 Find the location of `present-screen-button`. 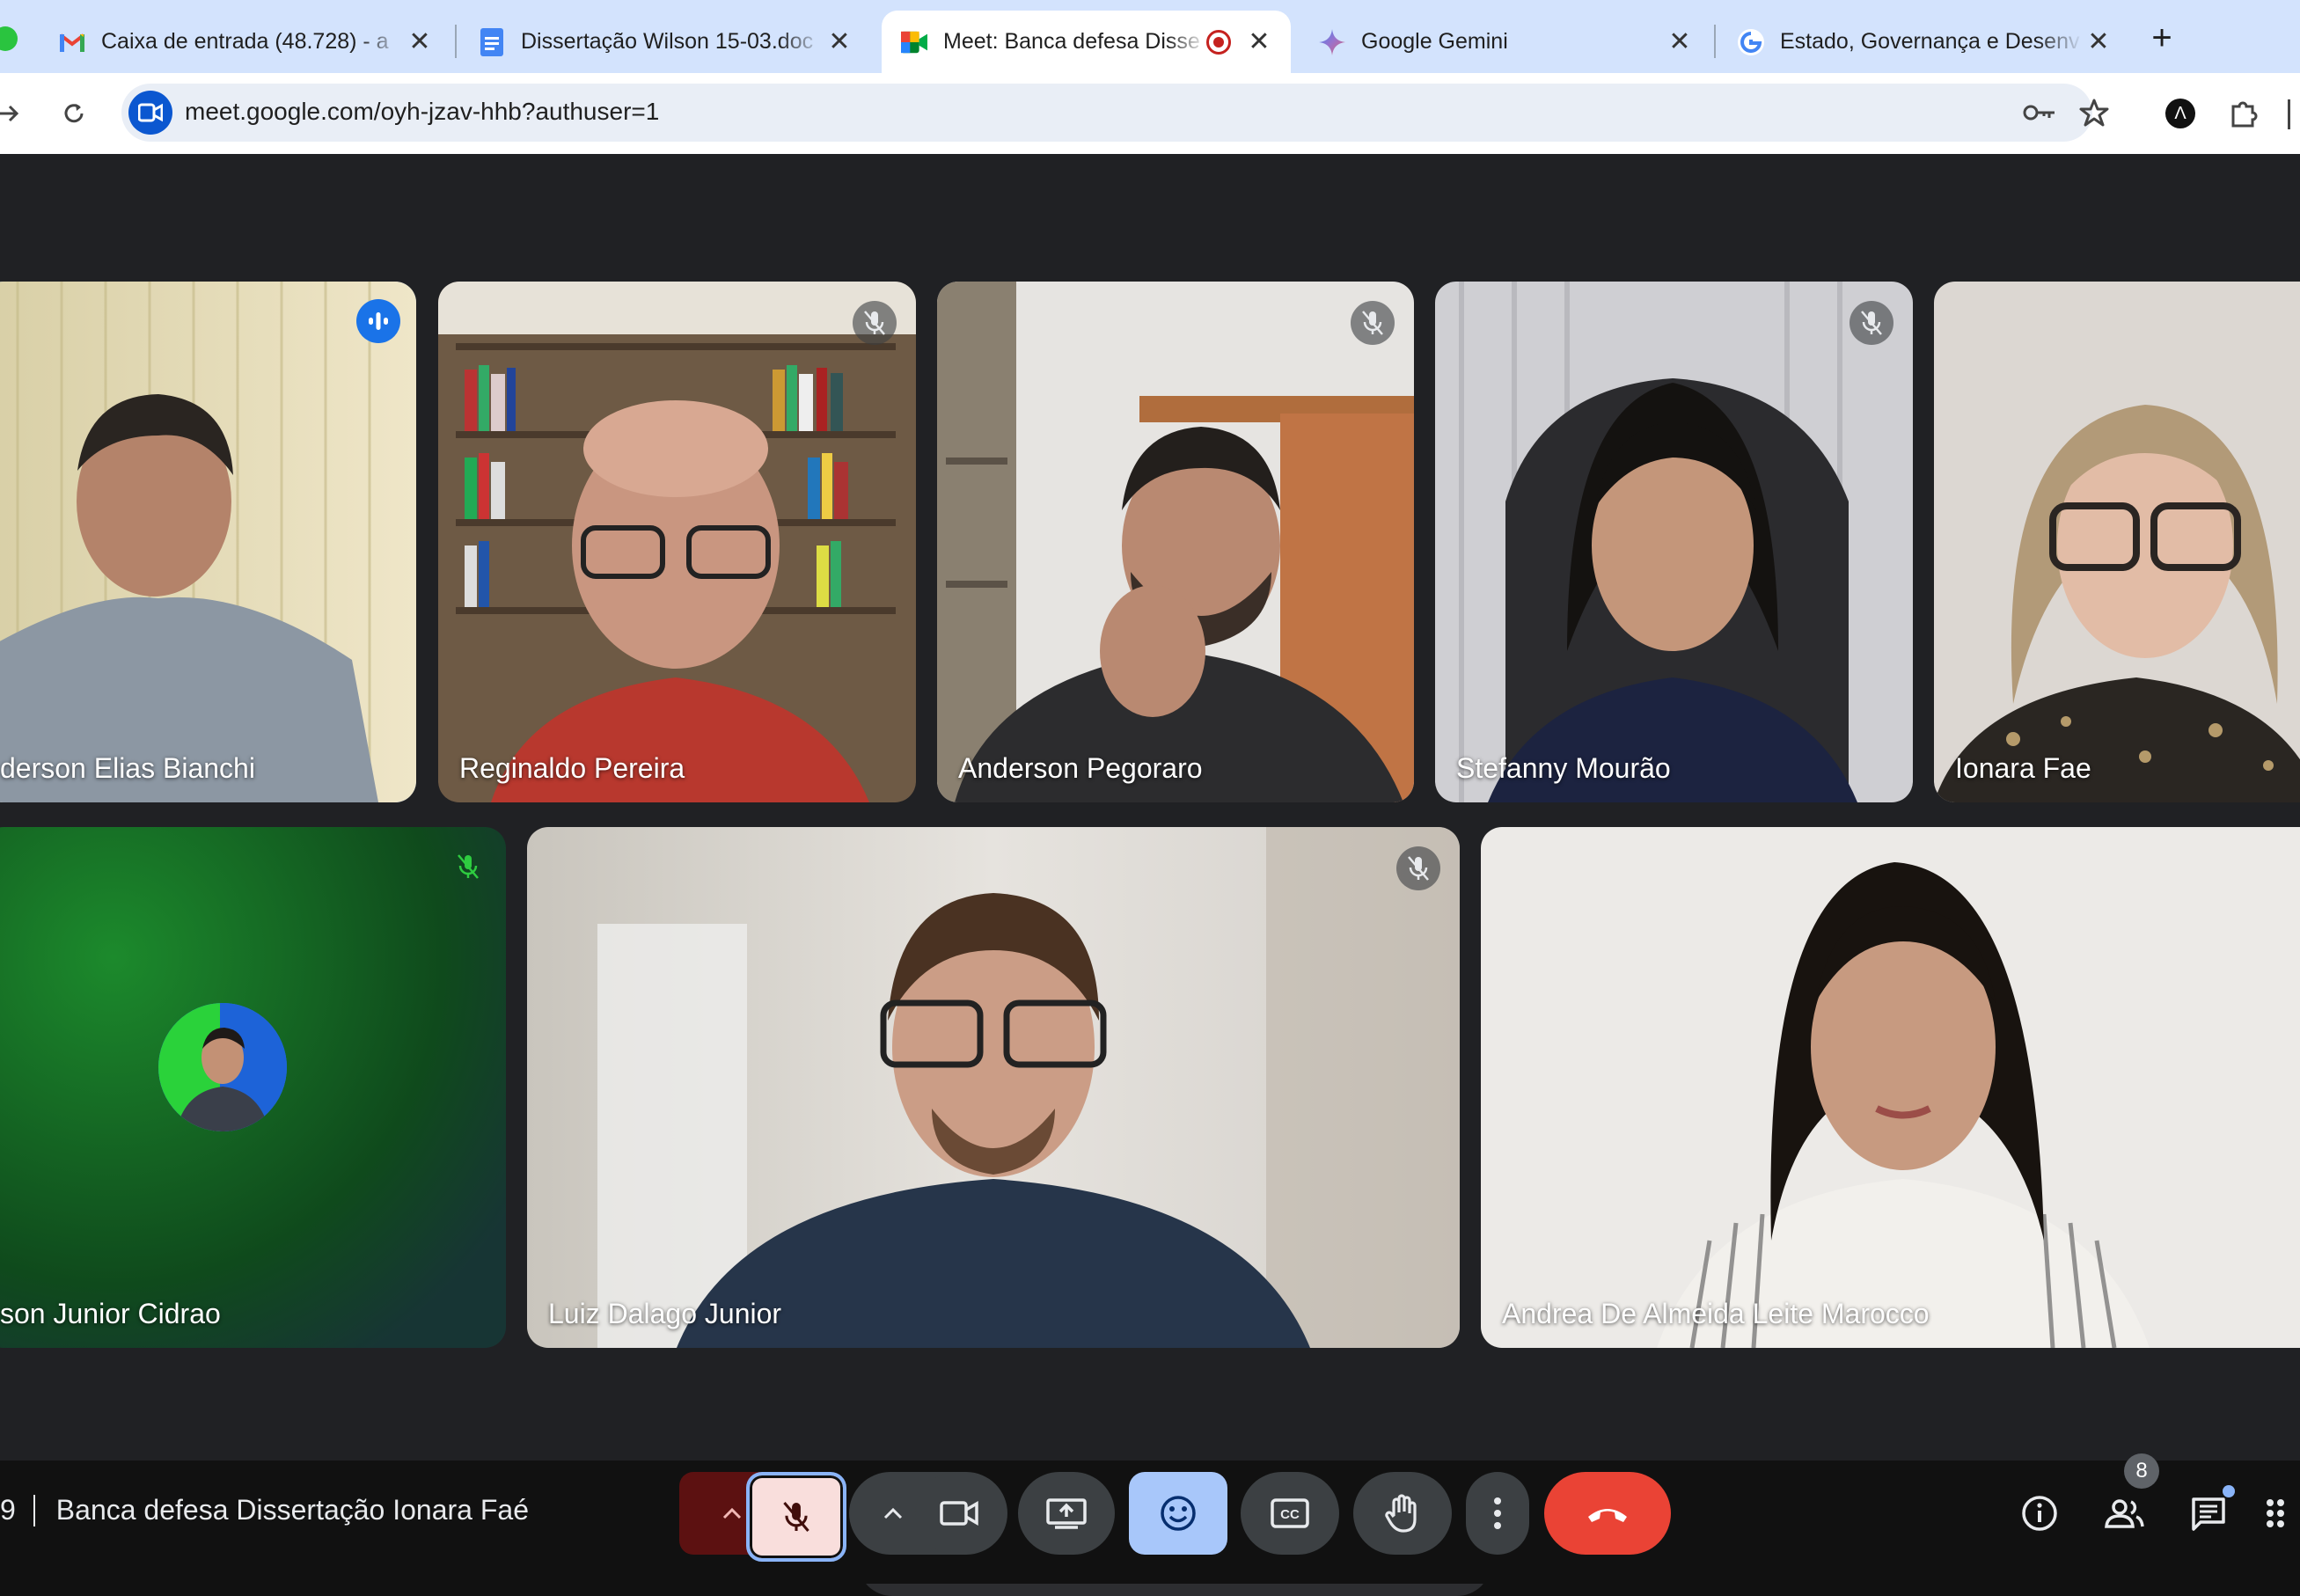

present-screen-button is located at coordinates (1066, 1513).